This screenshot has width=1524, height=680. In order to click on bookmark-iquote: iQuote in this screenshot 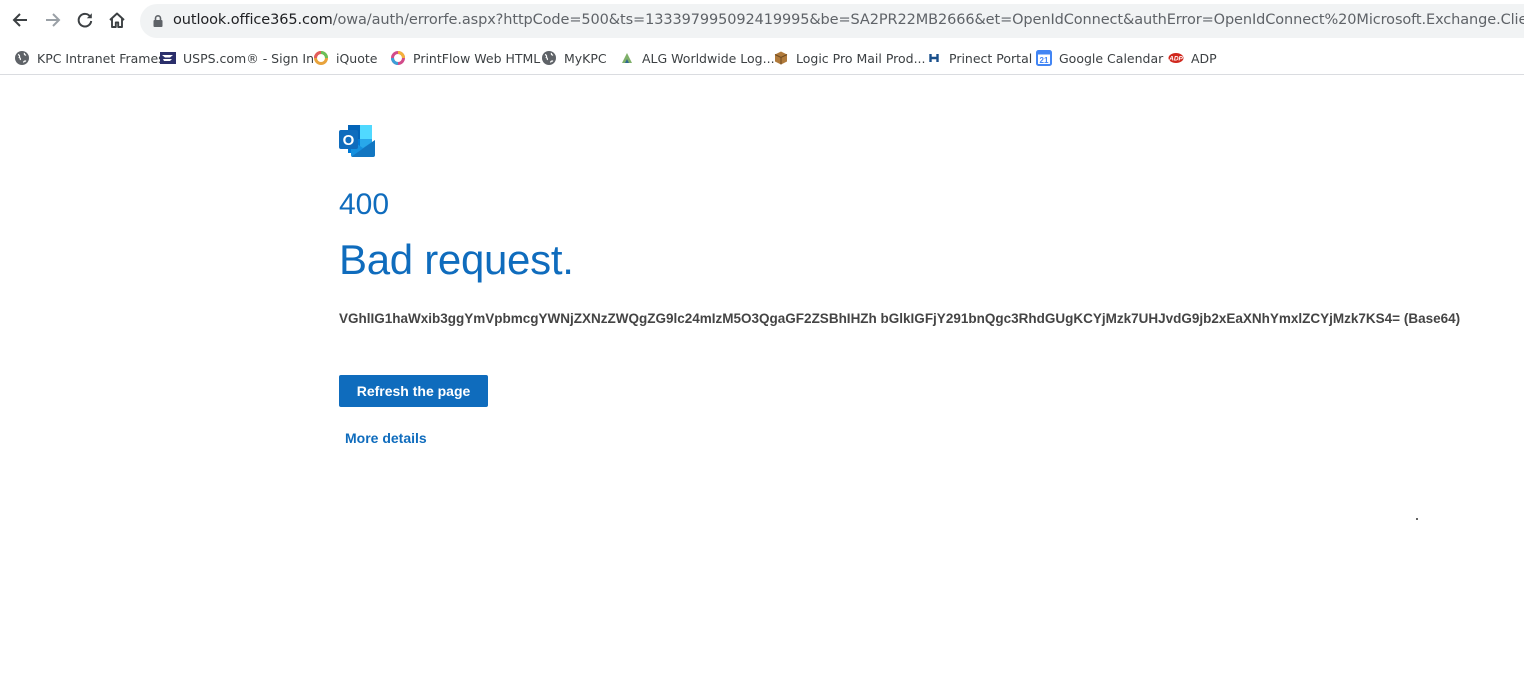, I will do `click(345, 58)`.